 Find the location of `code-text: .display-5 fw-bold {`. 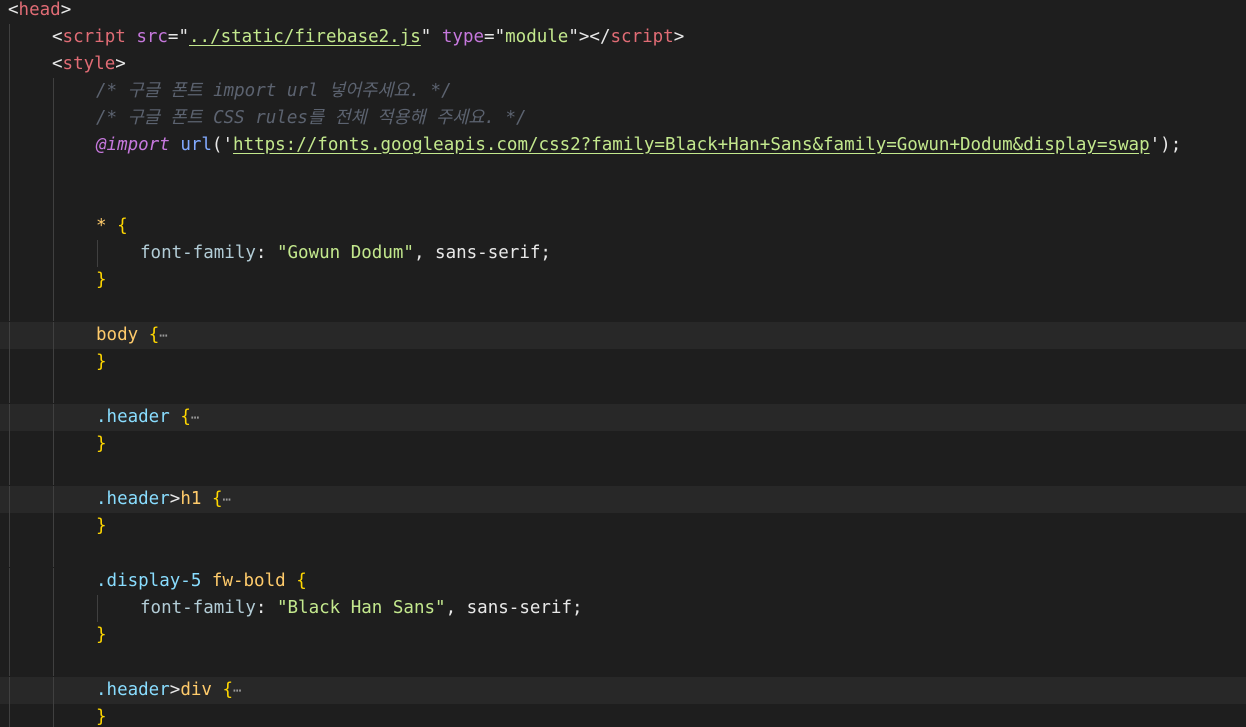

code-text: .display-5 fw-bold { is located at coordinates (201, 581).